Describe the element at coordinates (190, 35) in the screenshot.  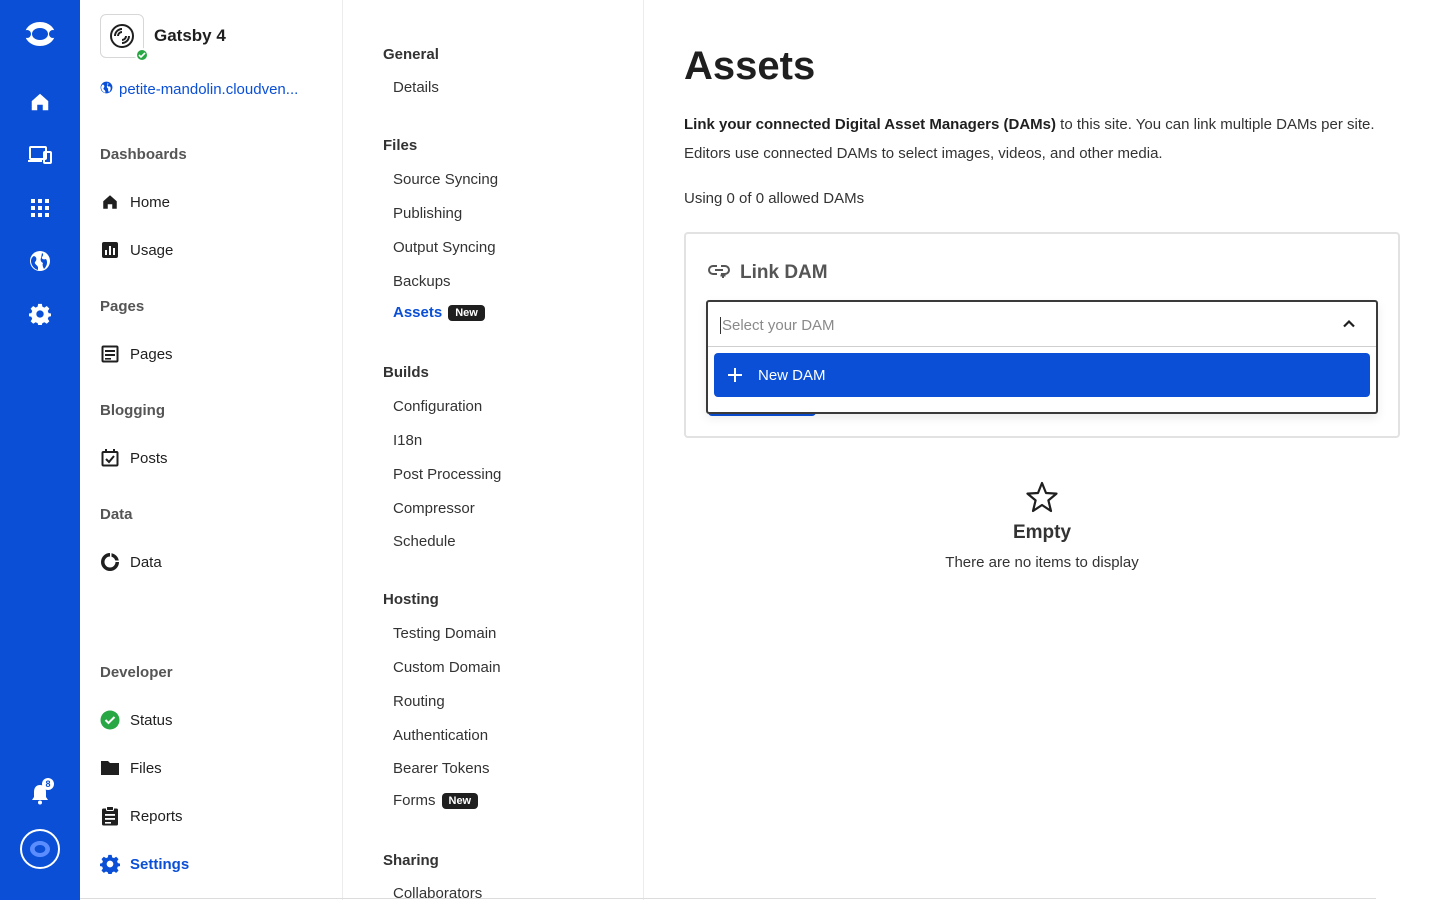
I see `site-name: Gatsby 4` at that location.